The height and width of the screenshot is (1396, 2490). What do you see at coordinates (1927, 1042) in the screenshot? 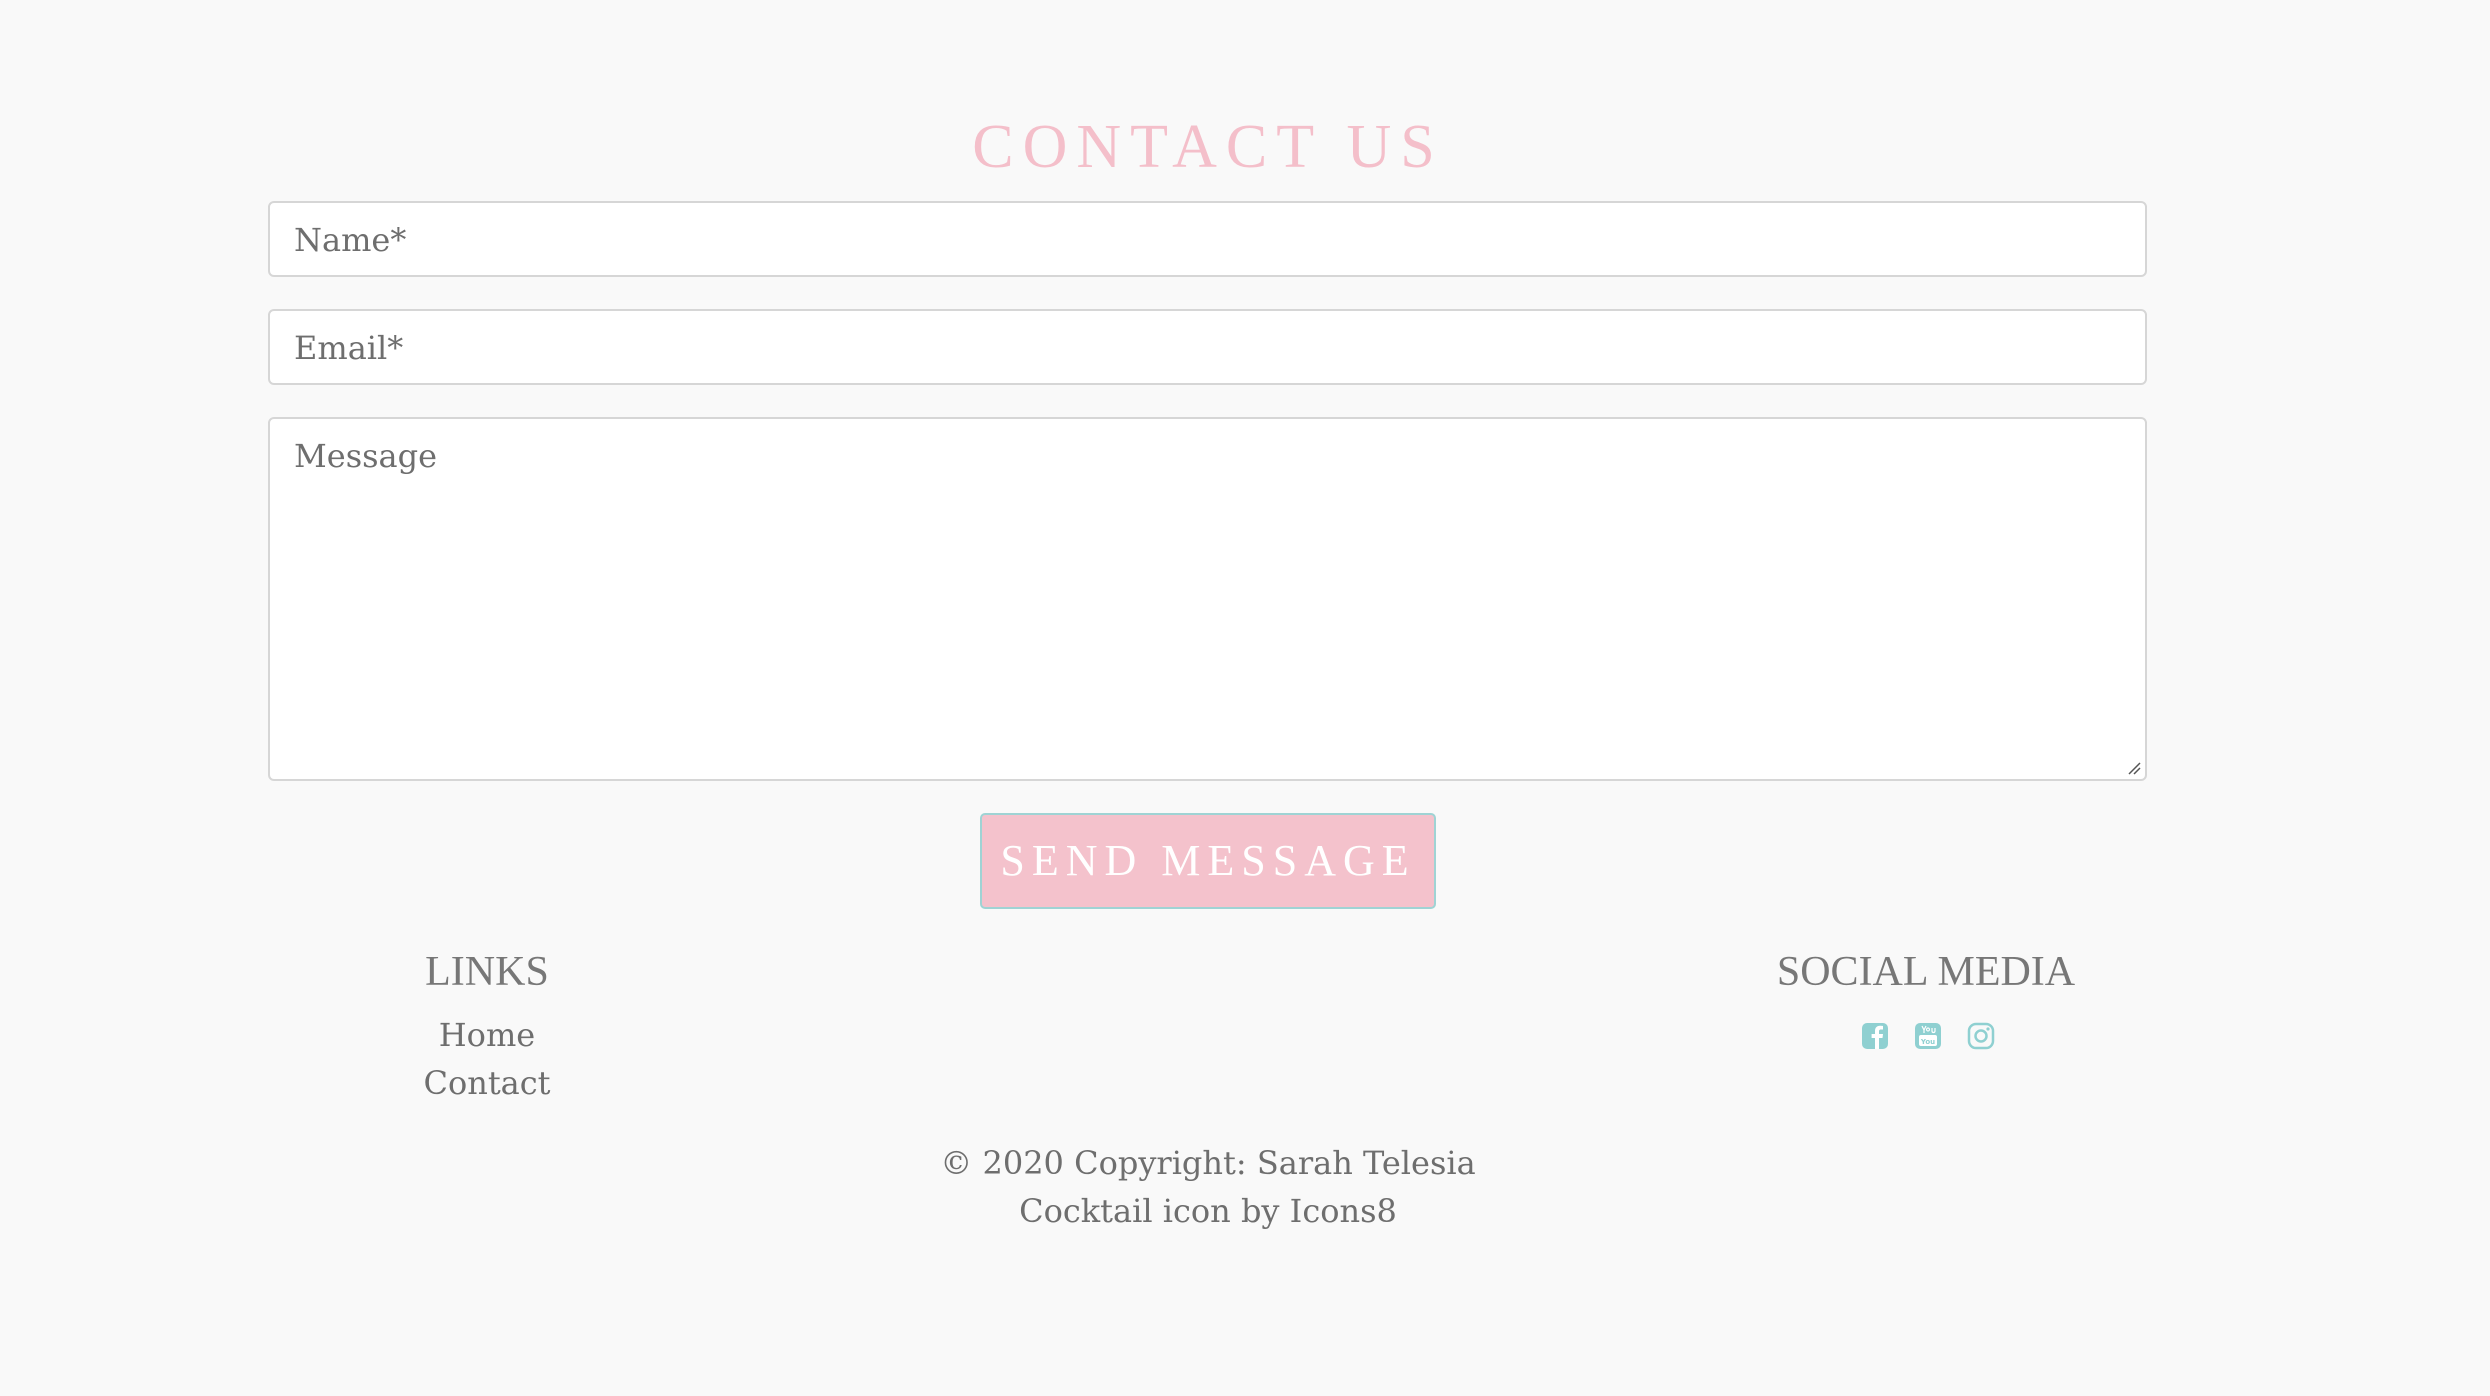
I see `svg-text: You` at bounding box center [1927, 1042].